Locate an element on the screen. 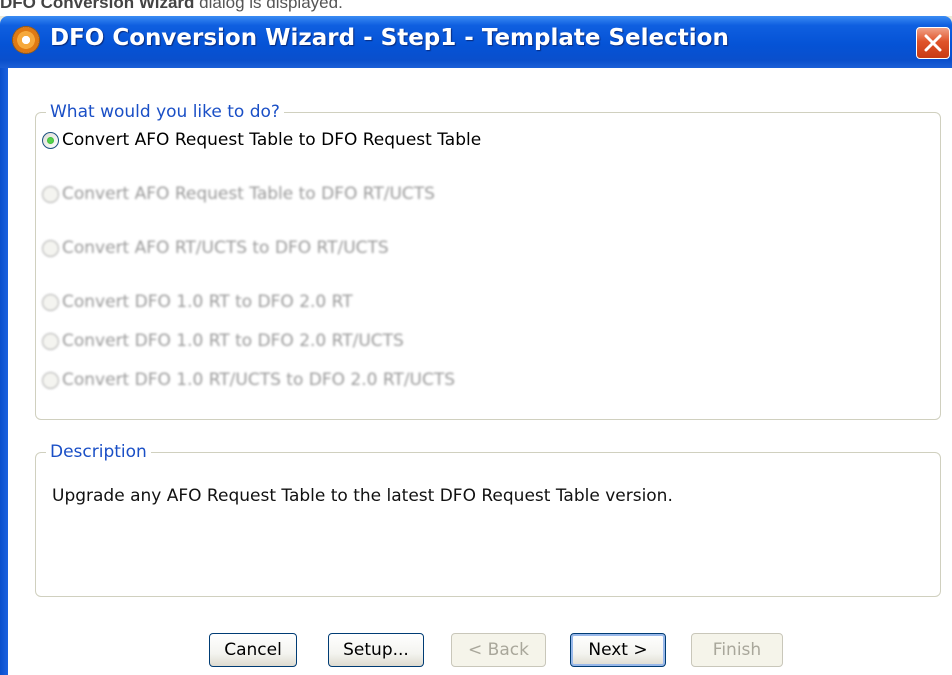 This screenshot has width=952, height=675. document-caption-rest: dialog is displayed. is located at coordinates (268, 6).